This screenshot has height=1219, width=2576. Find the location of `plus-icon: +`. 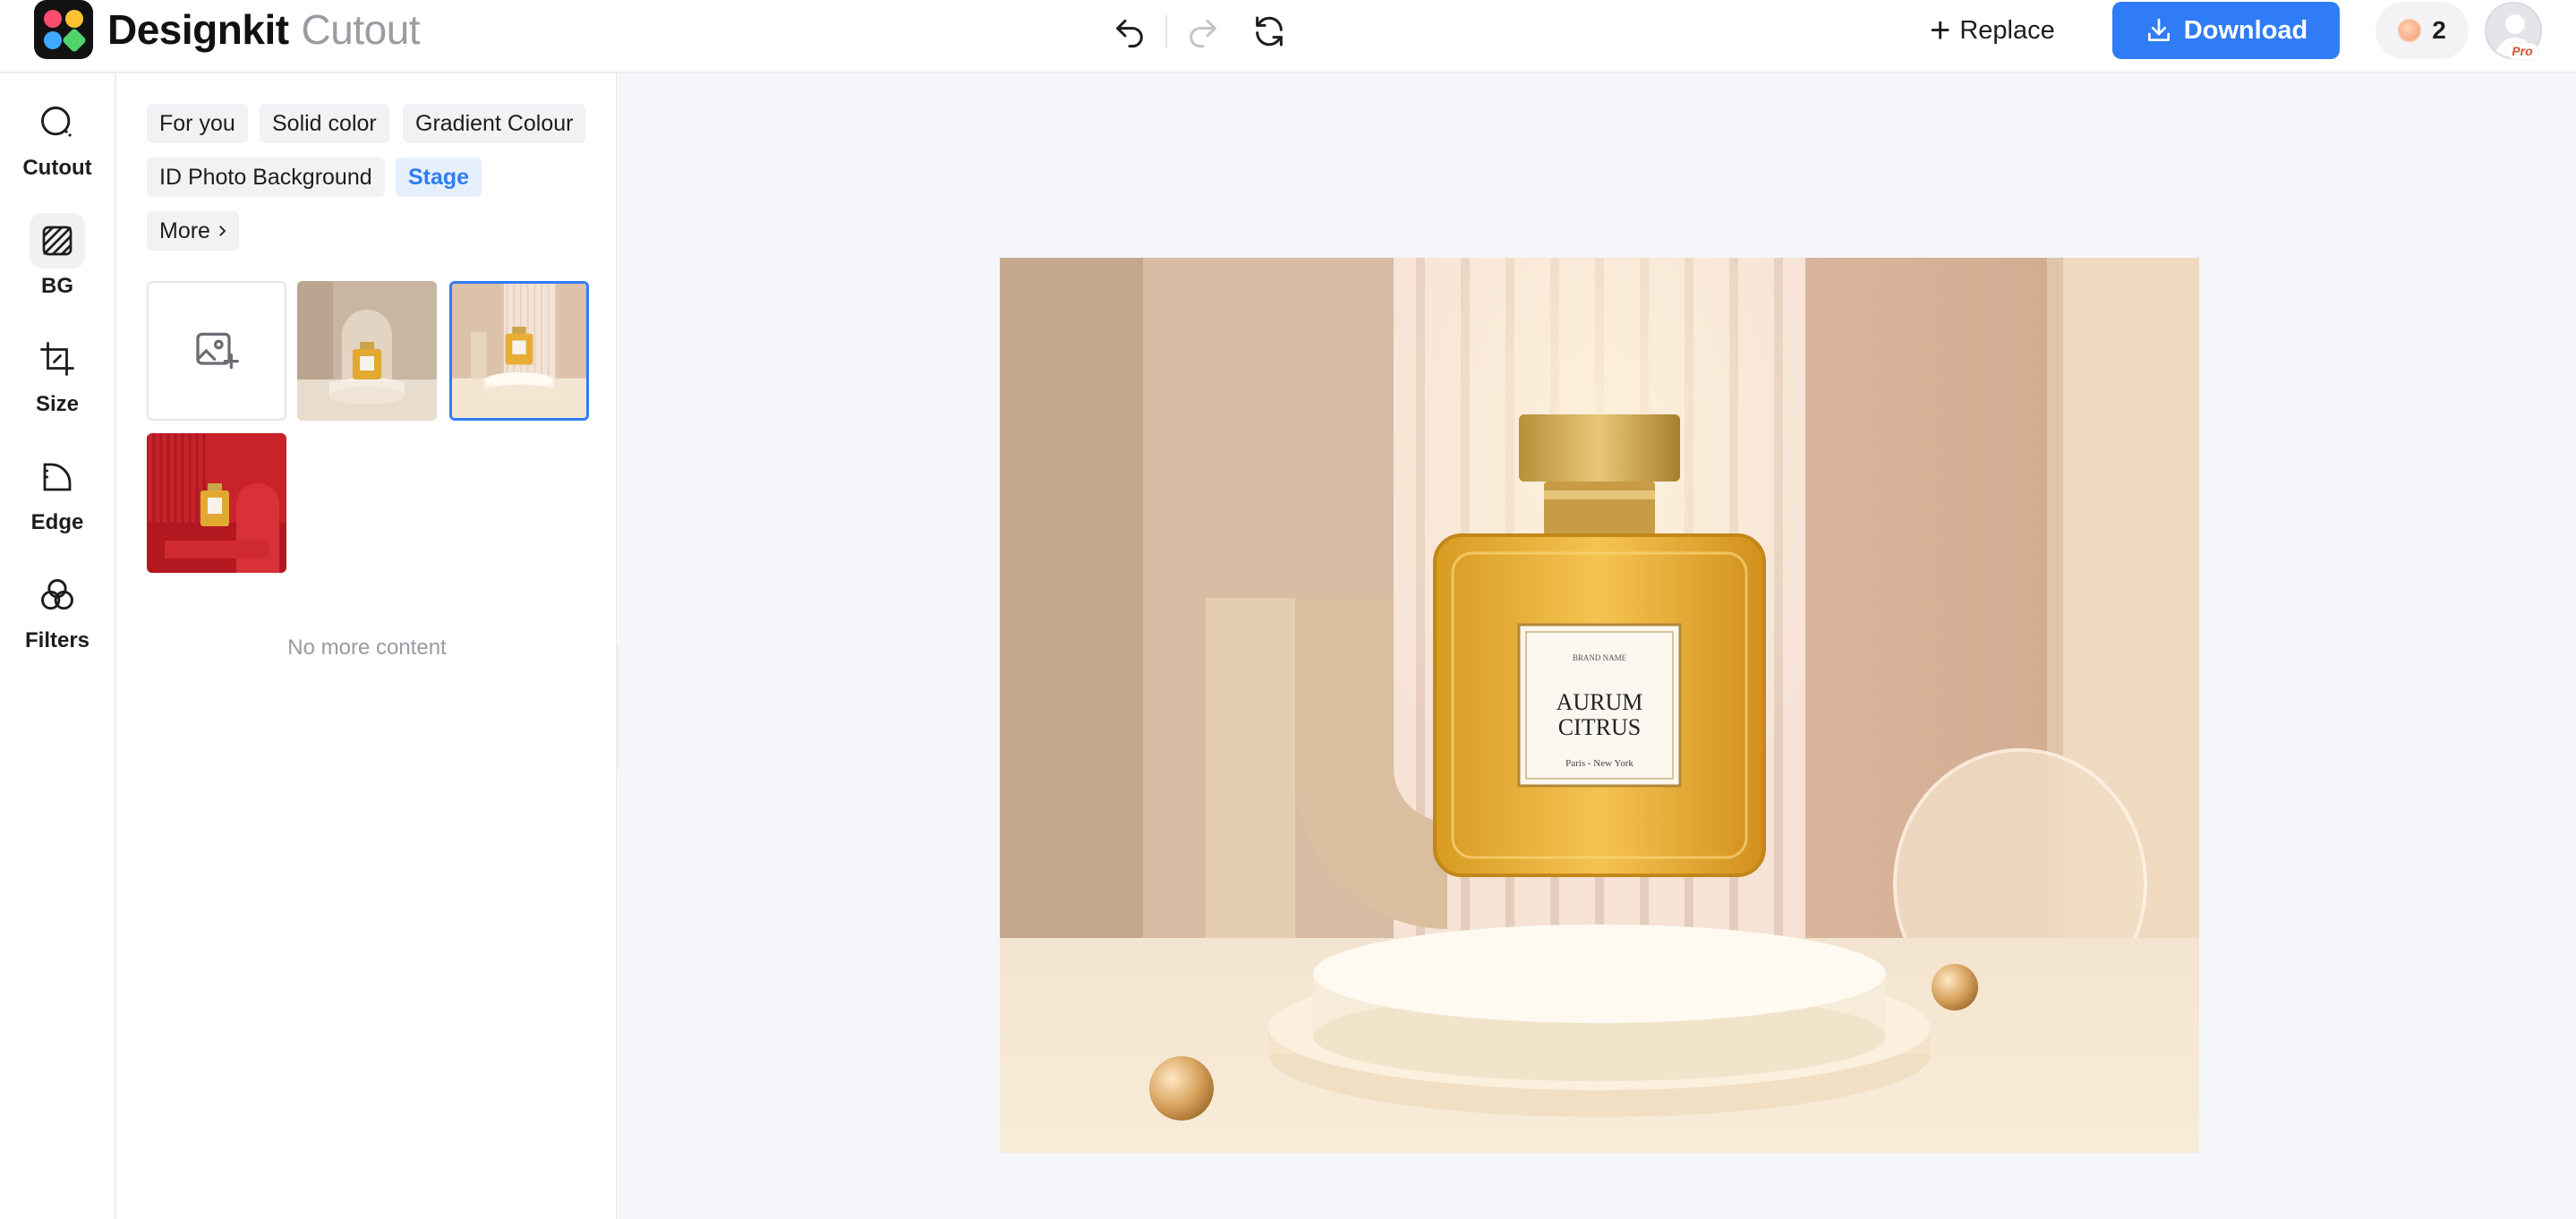

plus-icon: + is located at coordinates (1940, 30).